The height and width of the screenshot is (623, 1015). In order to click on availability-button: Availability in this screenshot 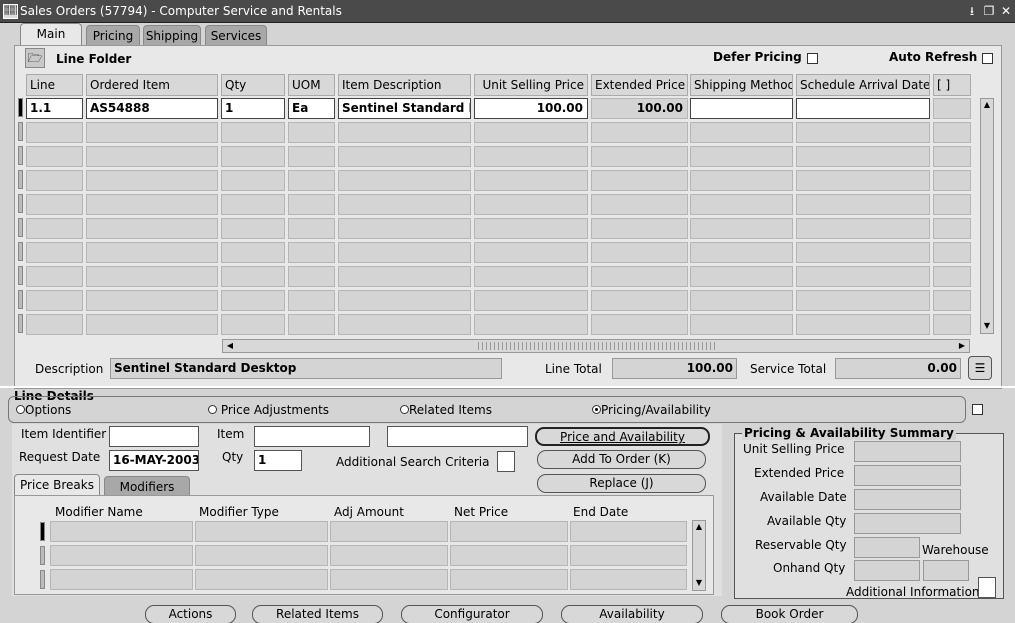, I will do `click(632, 614)`.